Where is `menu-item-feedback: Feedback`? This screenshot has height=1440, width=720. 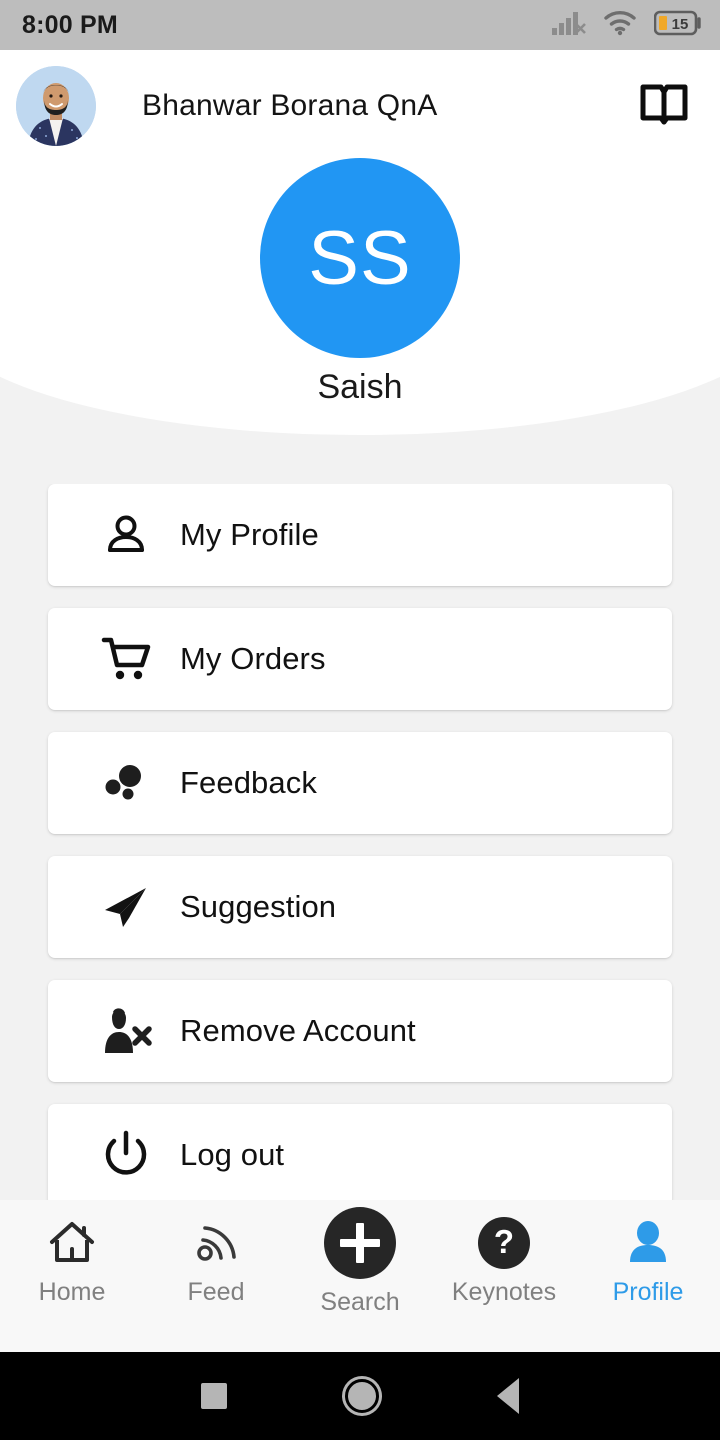
menu-item-feedback: Feedback is located at coordinates (360, 783).